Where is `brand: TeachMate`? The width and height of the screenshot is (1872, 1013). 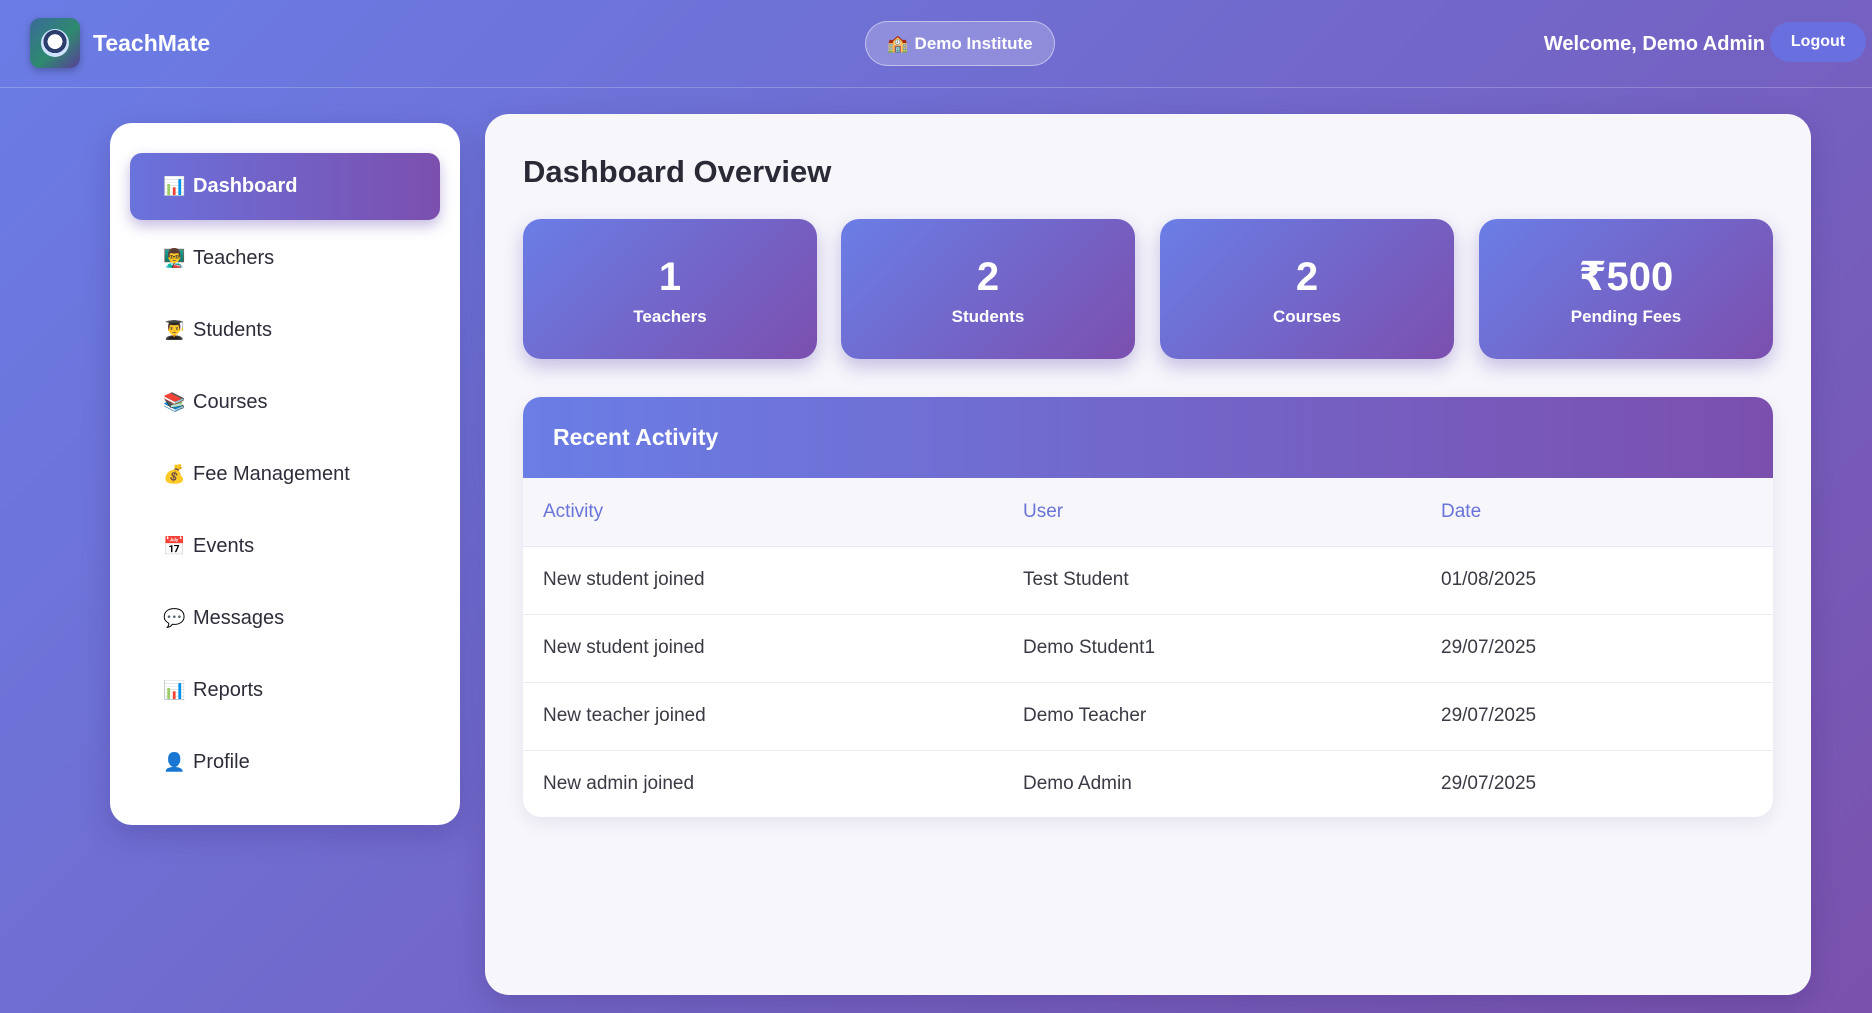 brand: TeachMate is located at coordinates (120, 43).